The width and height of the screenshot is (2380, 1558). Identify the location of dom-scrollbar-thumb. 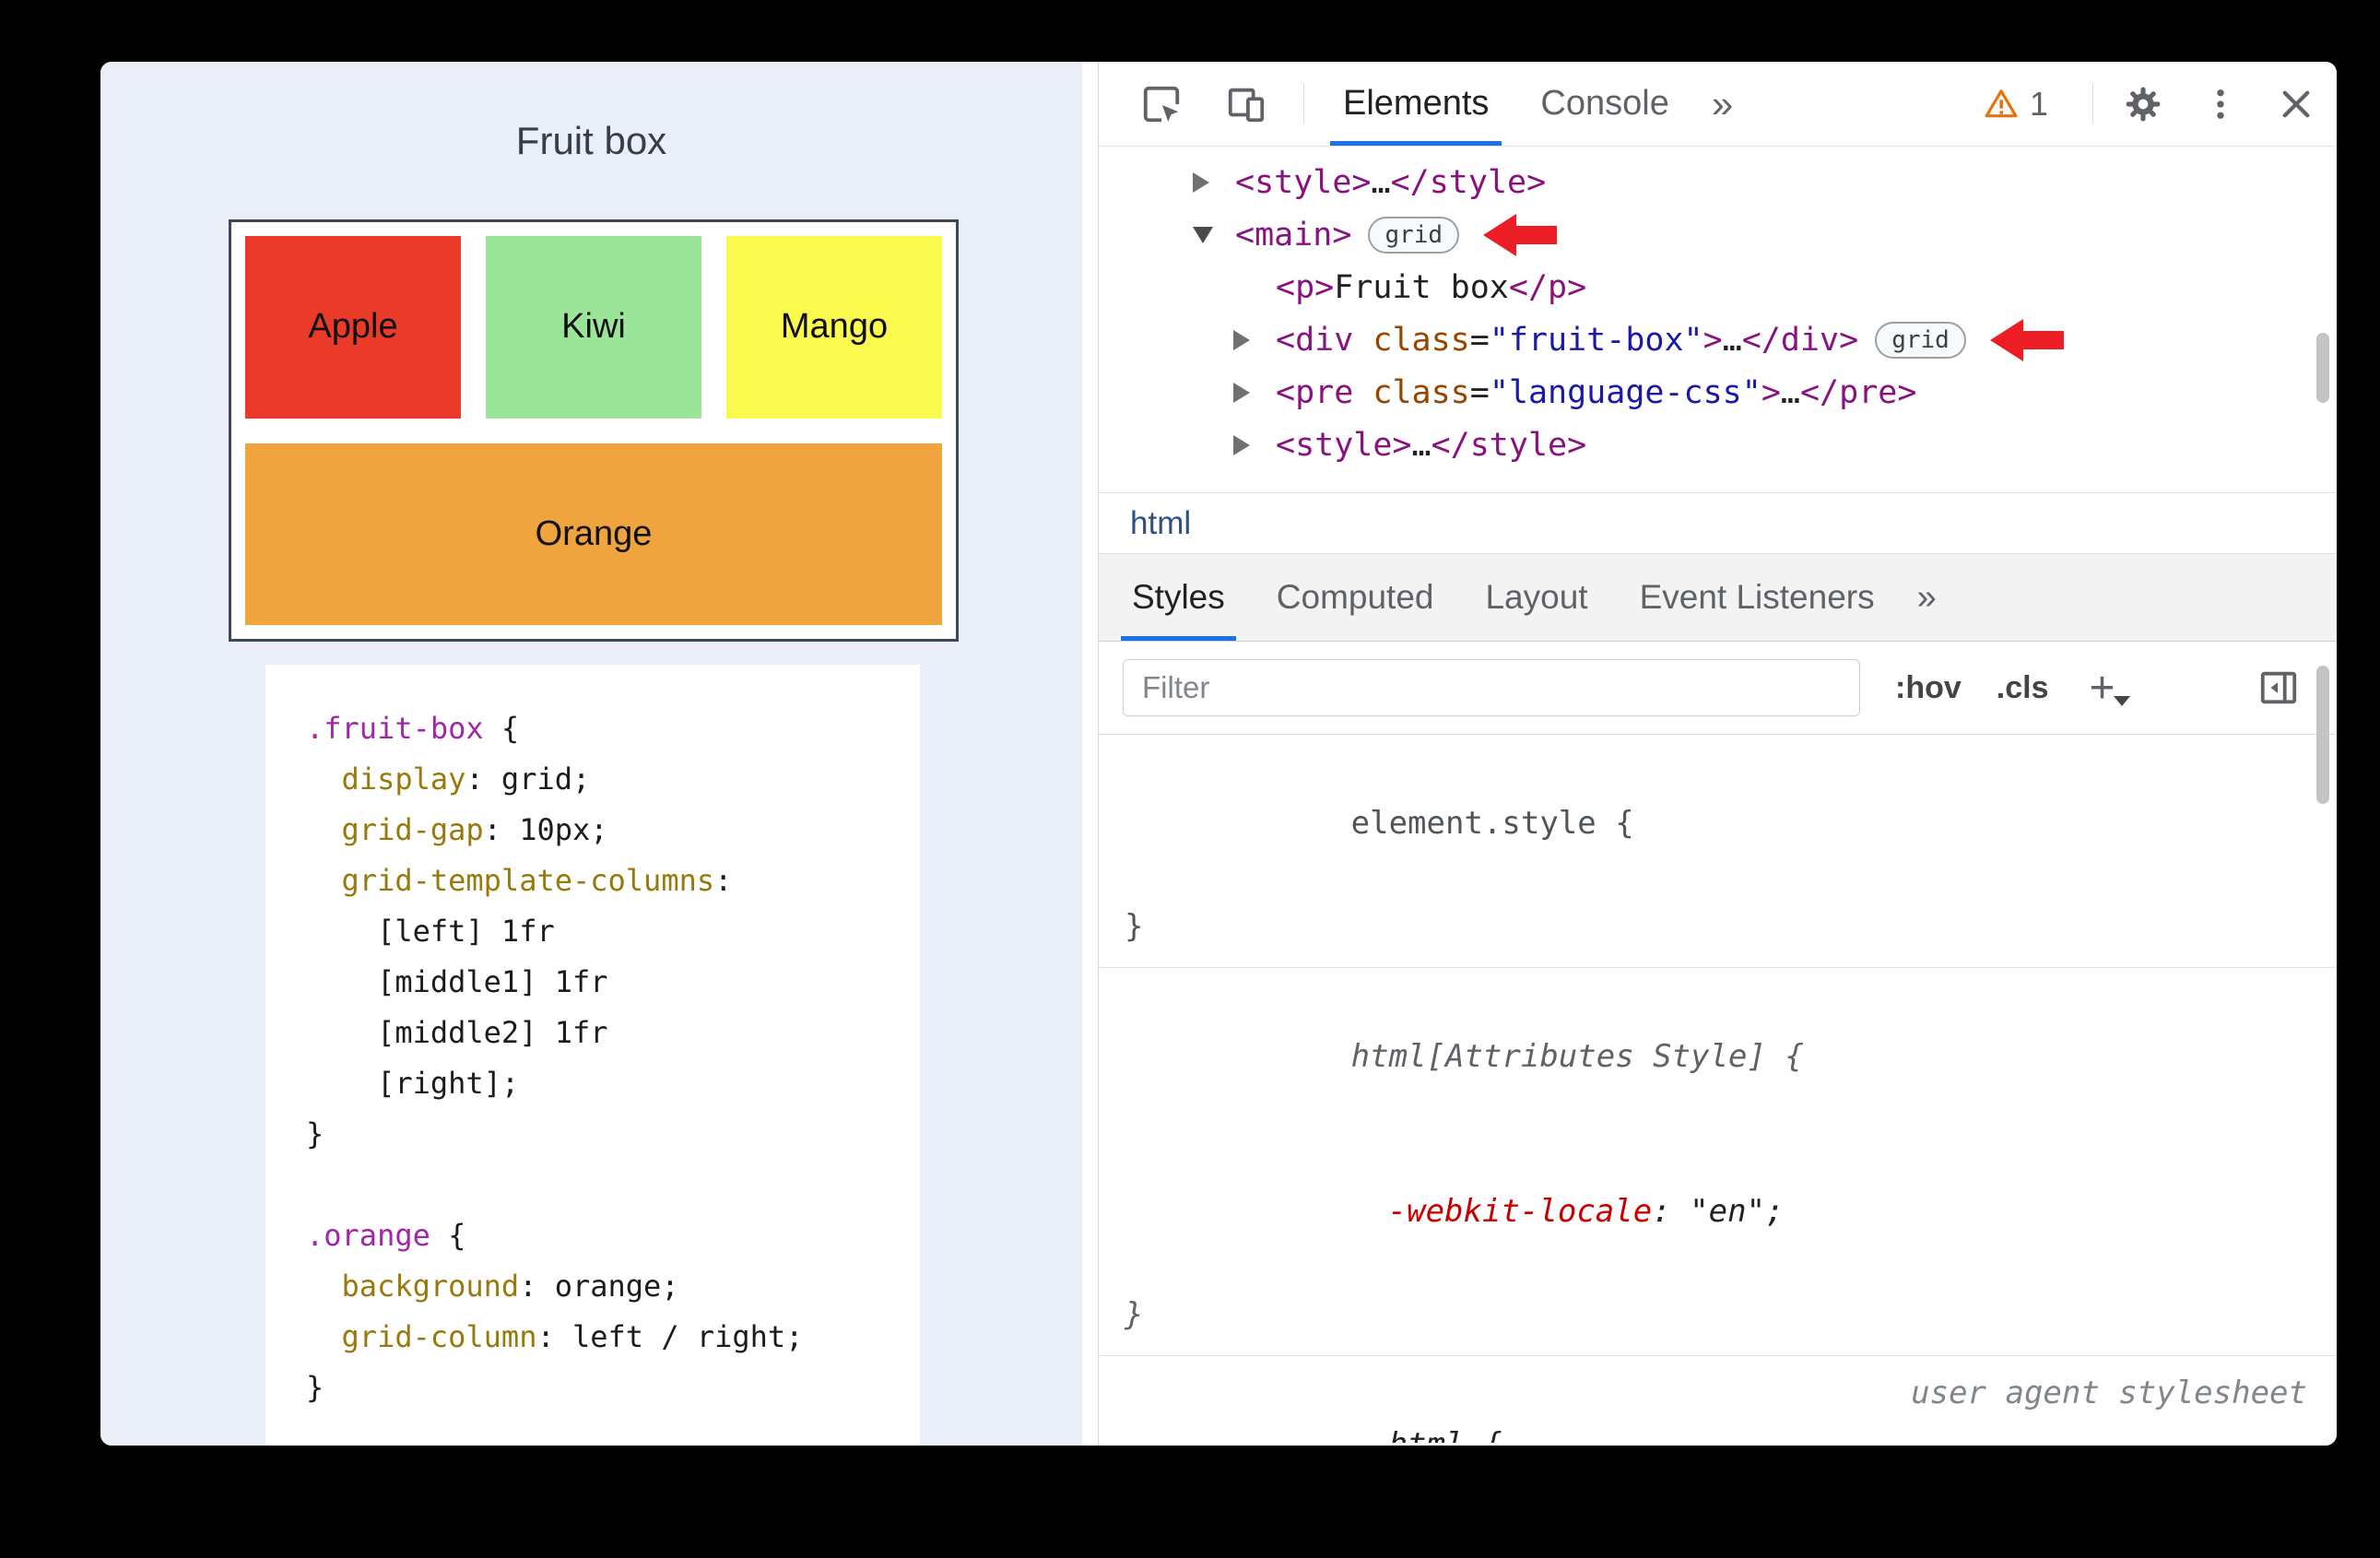
(2322, 368).